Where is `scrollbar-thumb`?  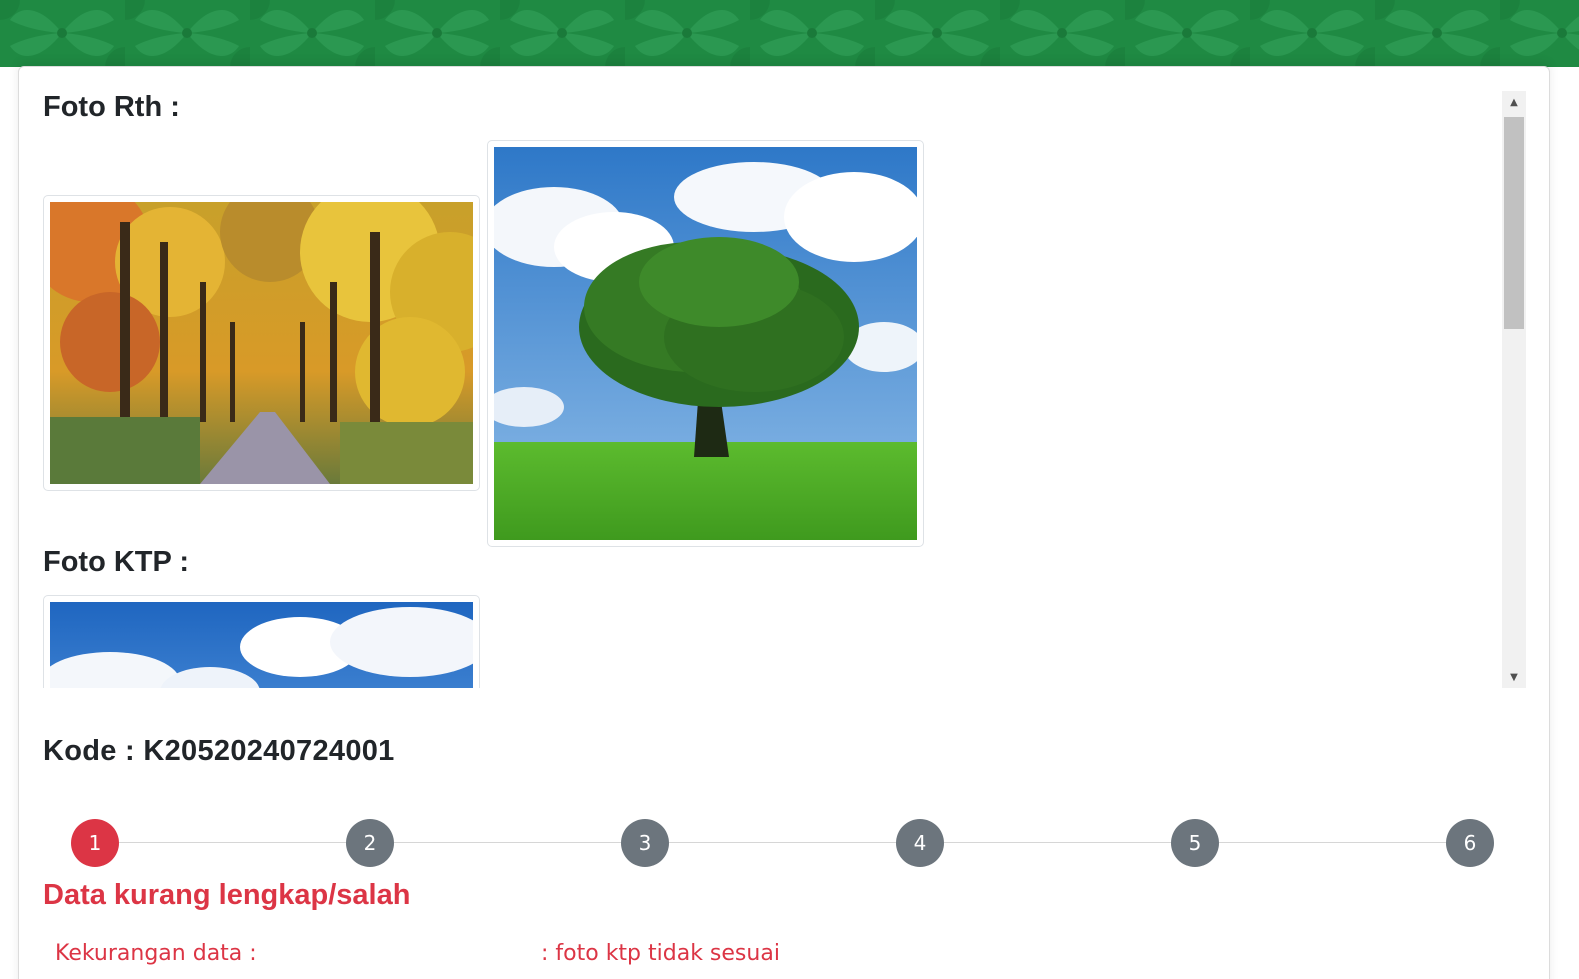
scrollbar-thumb is located at coordinates (1514, 223).